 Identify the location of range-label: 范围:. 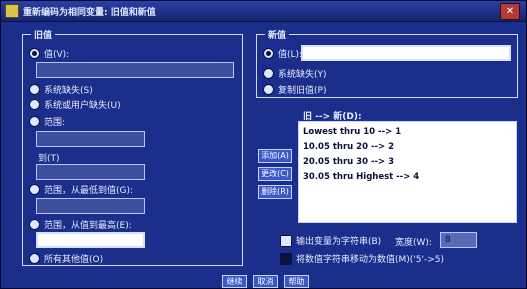
(55, 123).